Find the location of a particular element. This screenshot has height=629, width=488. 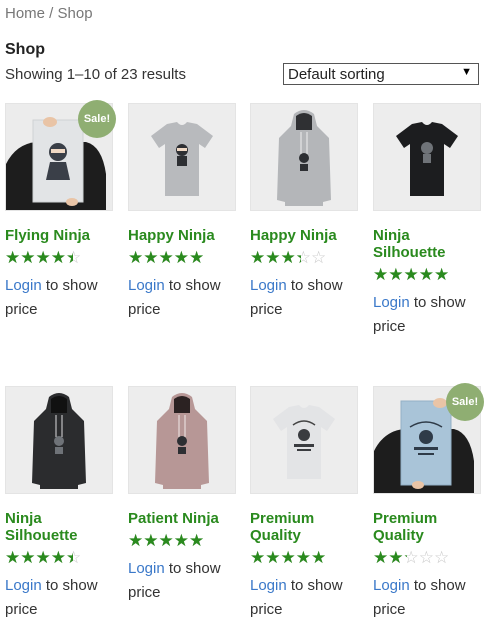

sort-select: Default sorting ▼ is located at coordinates (381, 74).